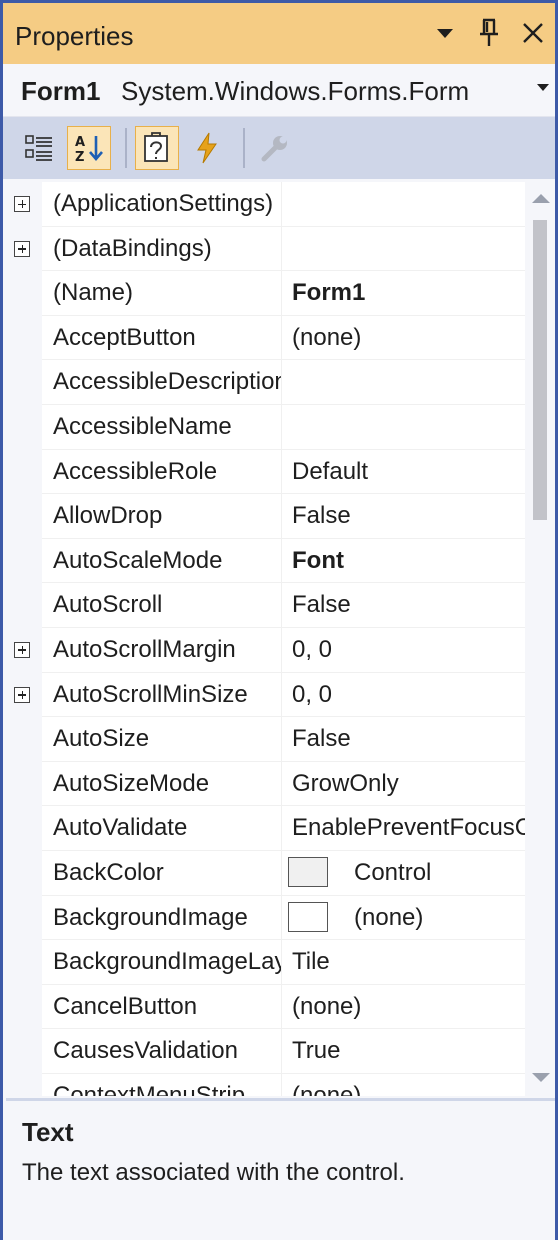 The width and height of the screenshot is (558, 1240). What do you see at coordinates (489, 33) in the screenshot?
I see `pin-icon` at bounding box center [489, 33].